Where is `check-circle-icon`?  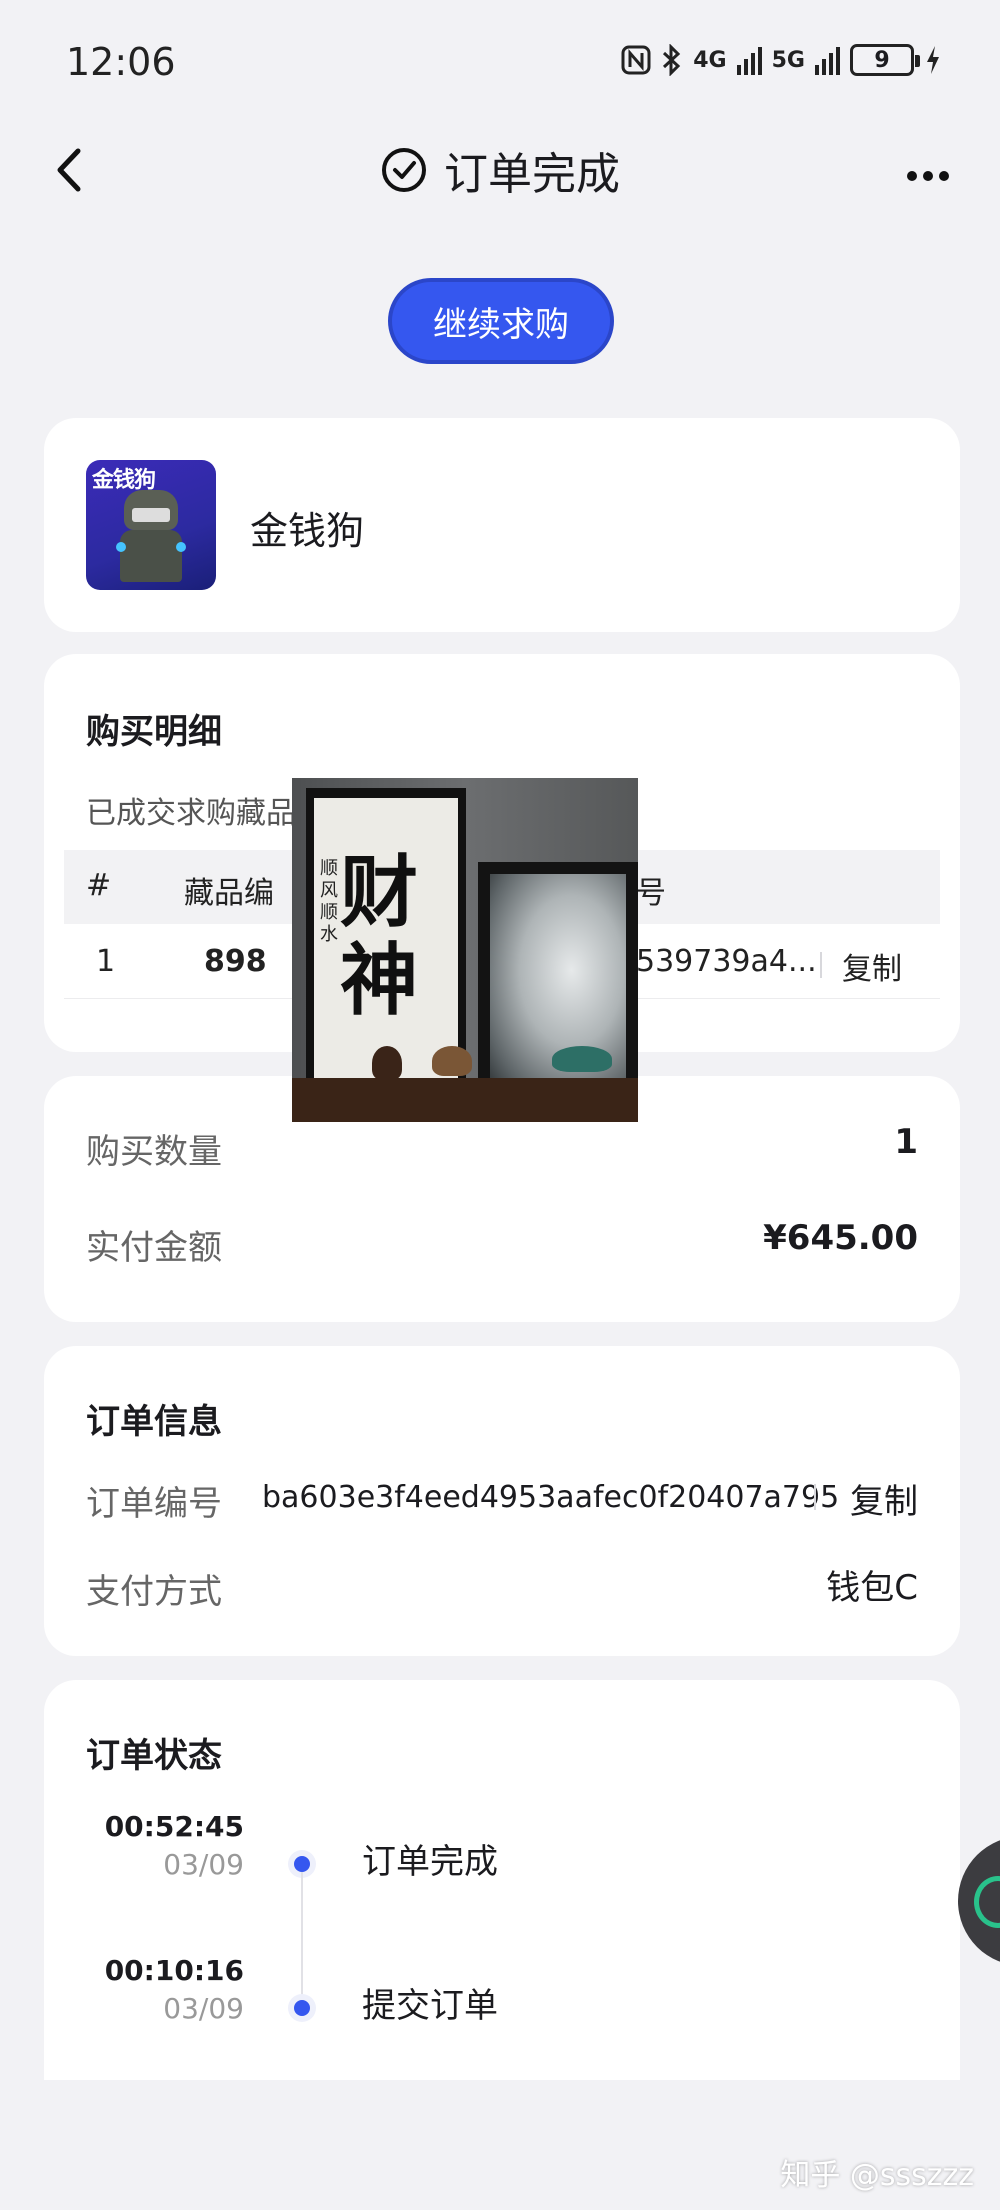
check-circle-icon is located at coordinates (404, 170).